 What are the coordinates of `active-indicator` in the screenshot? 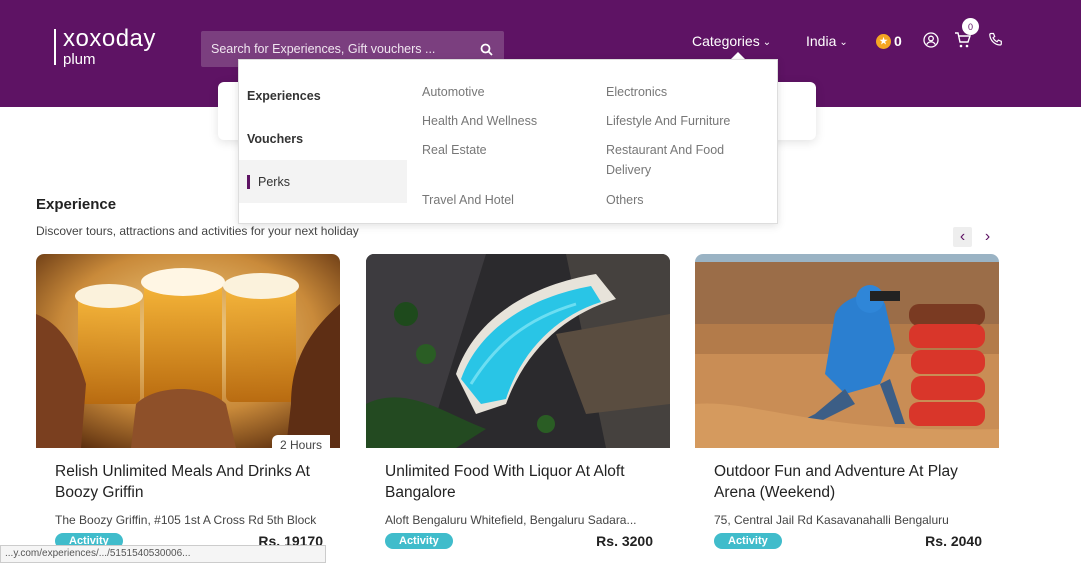 It's located at (248, 181).